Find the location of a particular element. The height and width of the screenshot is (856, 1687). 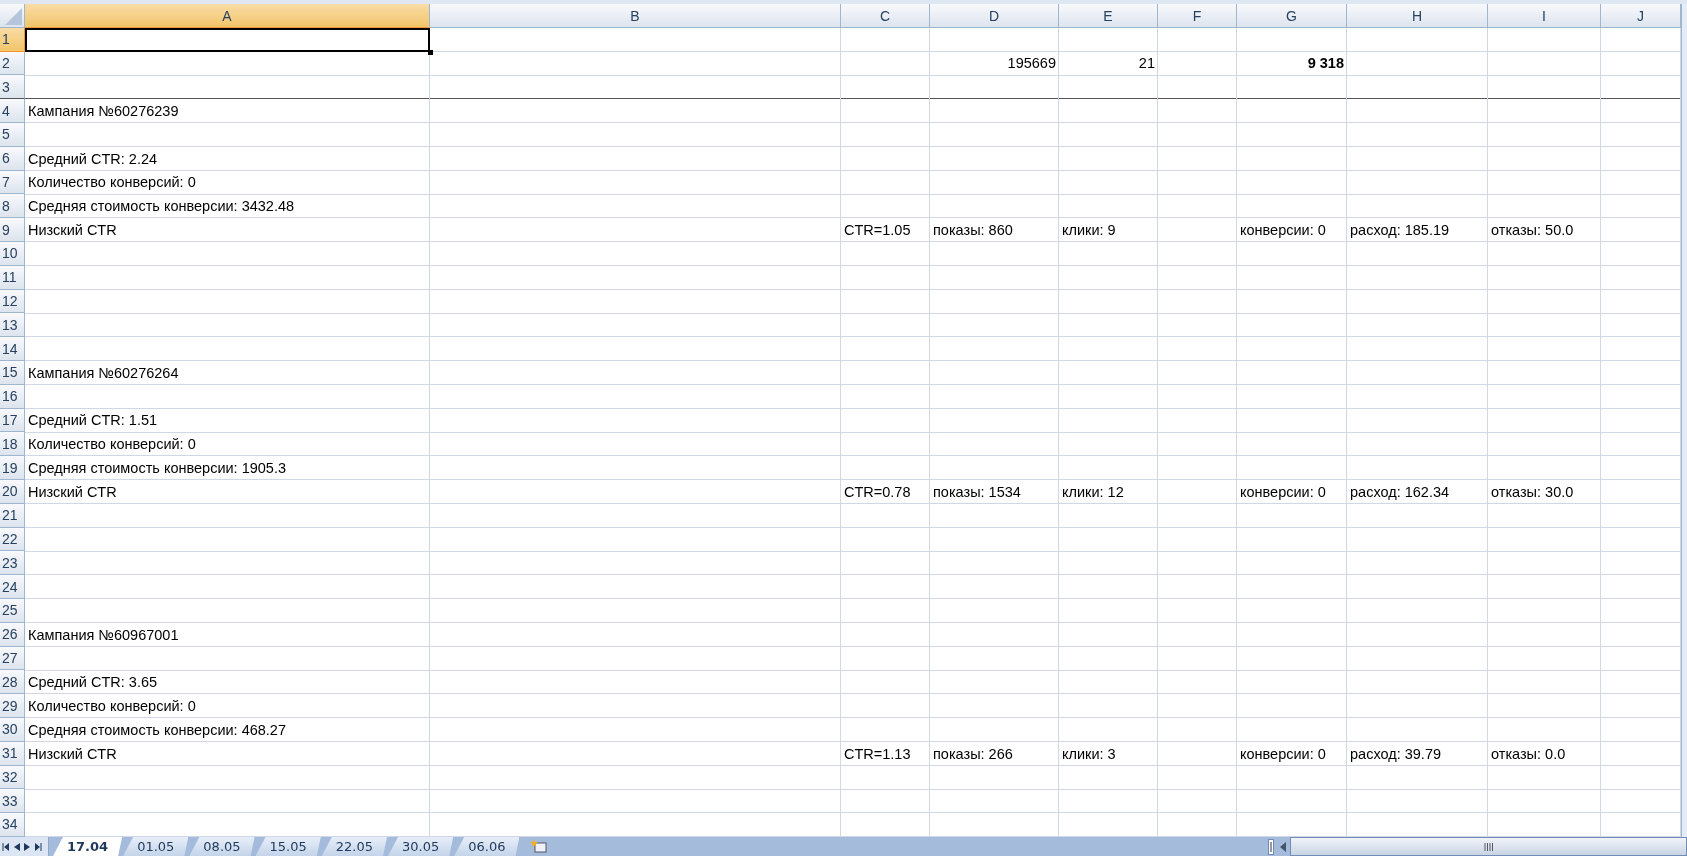

row-header: 11 is located at coordinates (12, 277).